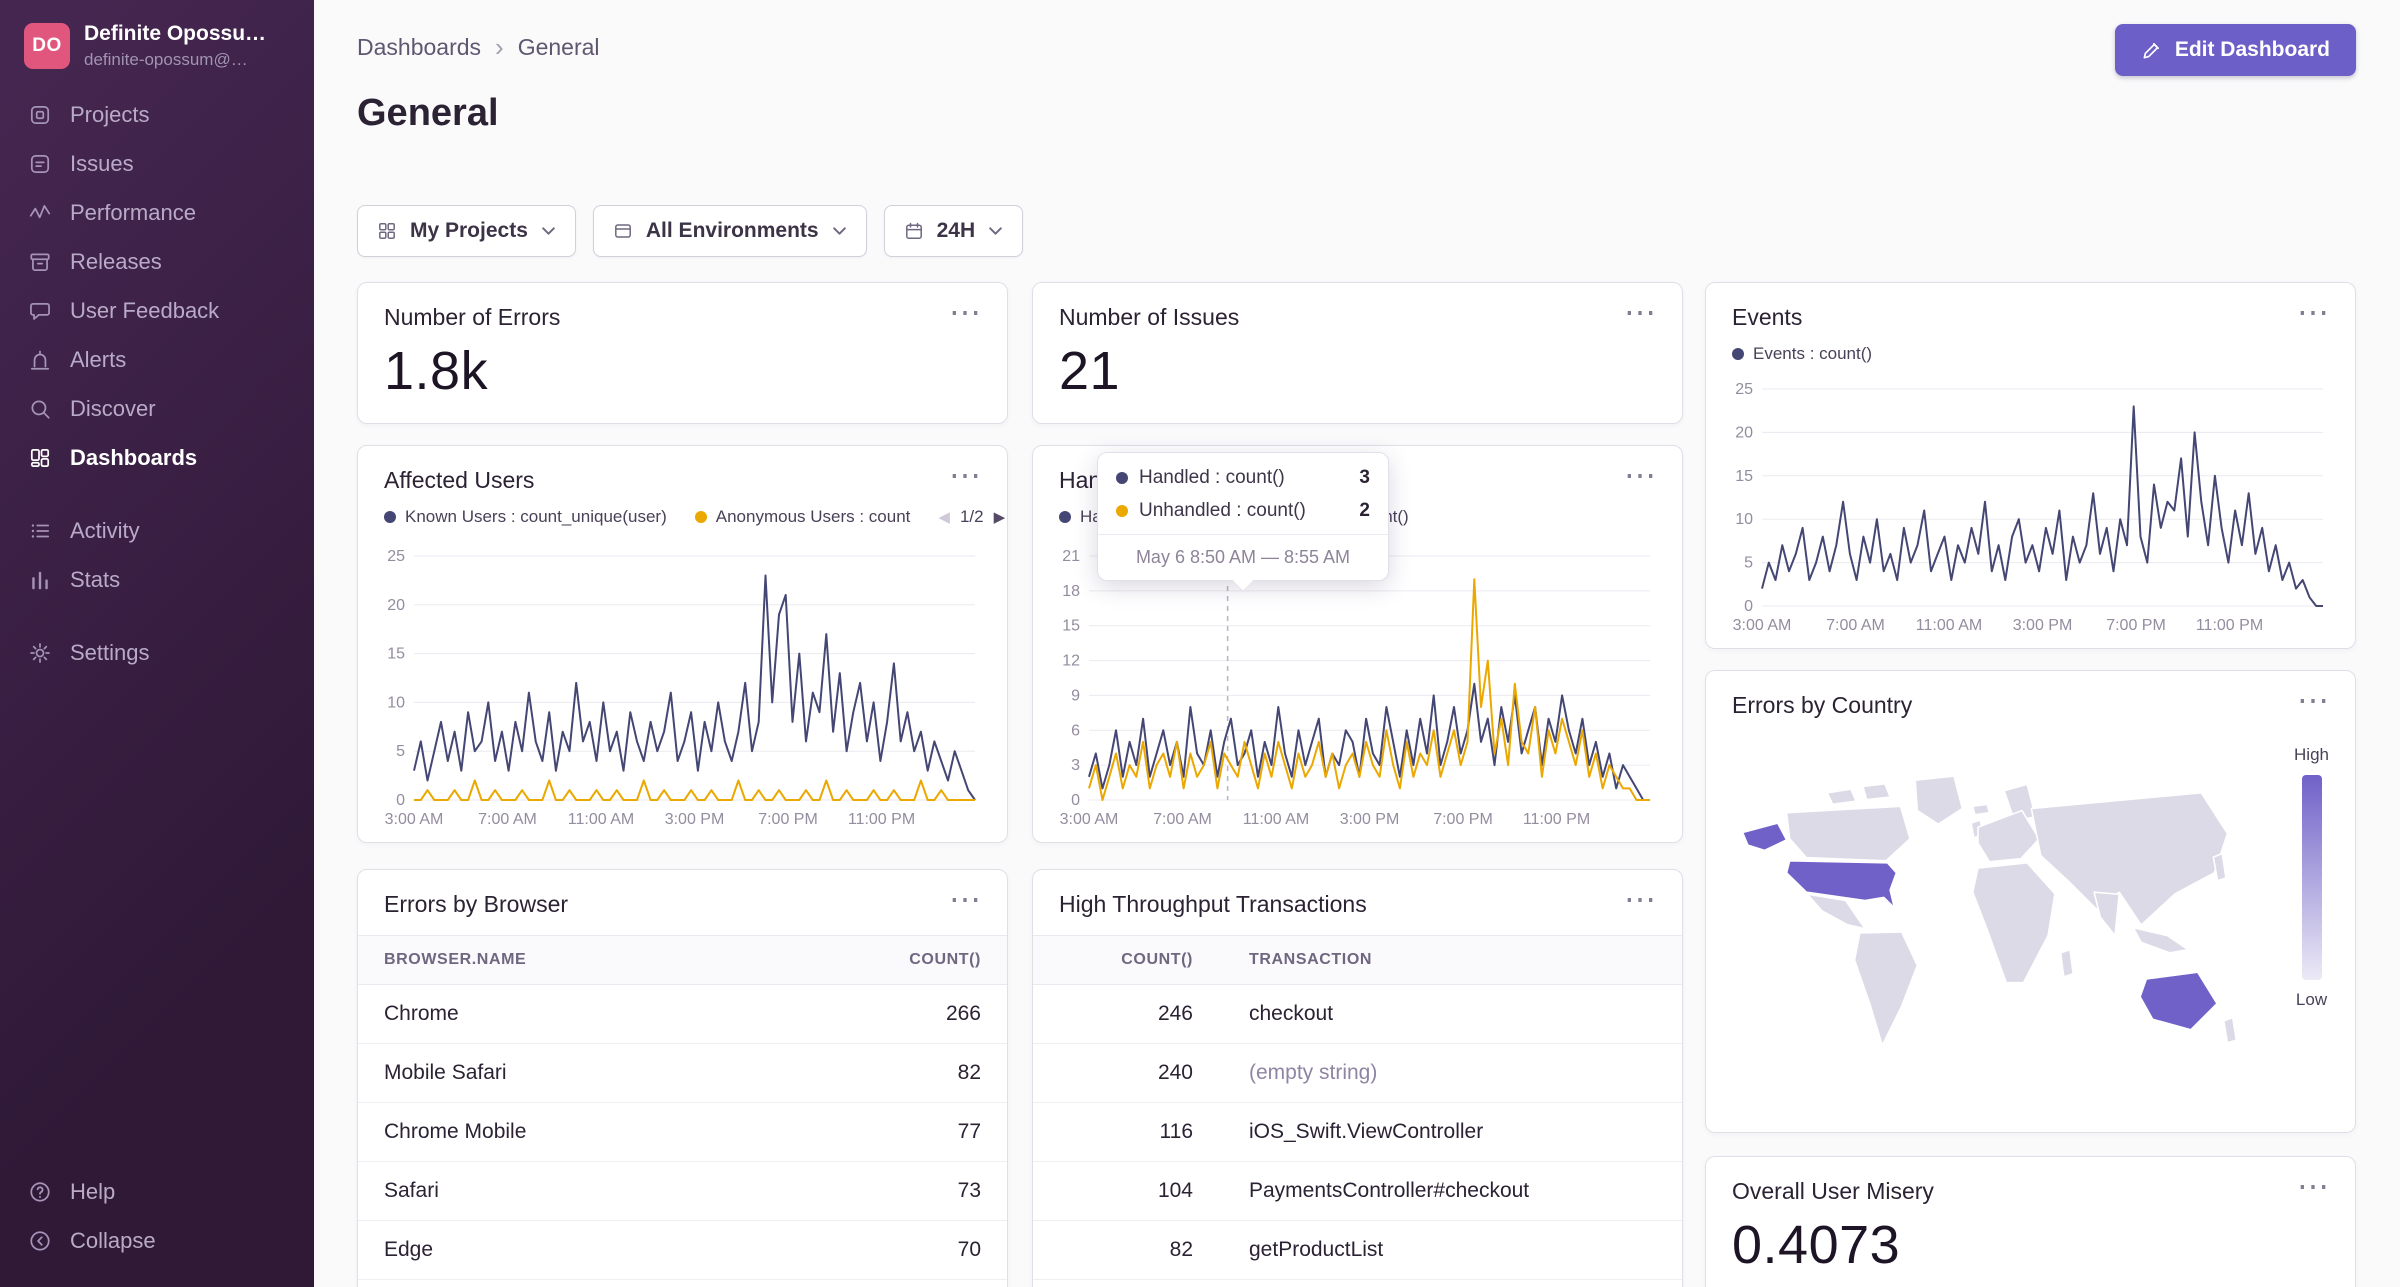 The width and height of the screenshot is (2400, 1287). I want to click on breadcrumb: Dashboards › General, so click(478, 47).